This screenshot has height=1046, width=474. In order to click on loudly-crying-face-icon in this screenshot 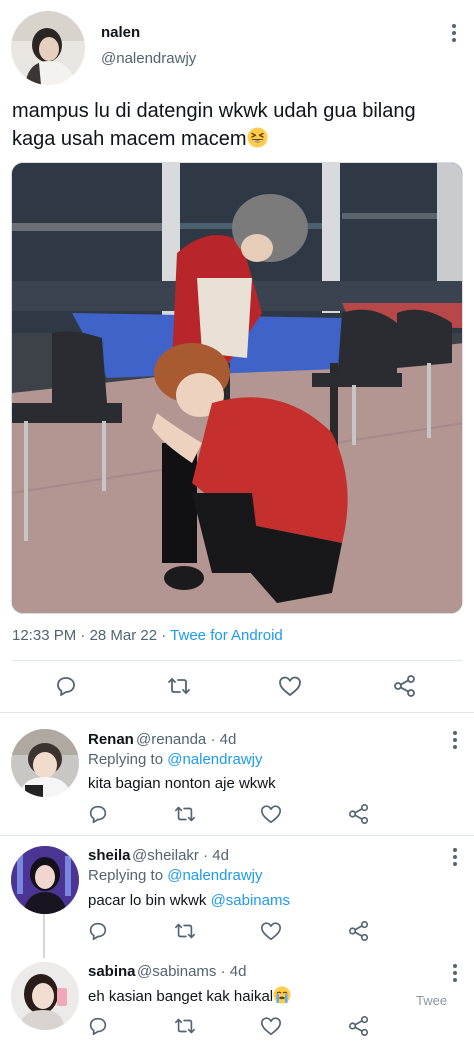, I will do `click(282, 995)`.